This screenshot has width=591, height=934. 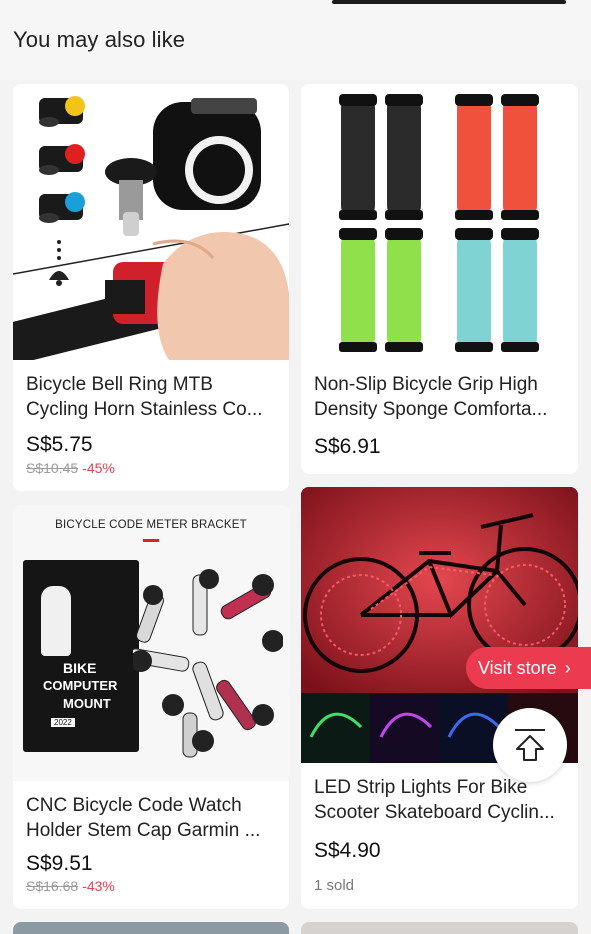 I want to click on sold-count: 1 sold, so click(x=334, y=885).